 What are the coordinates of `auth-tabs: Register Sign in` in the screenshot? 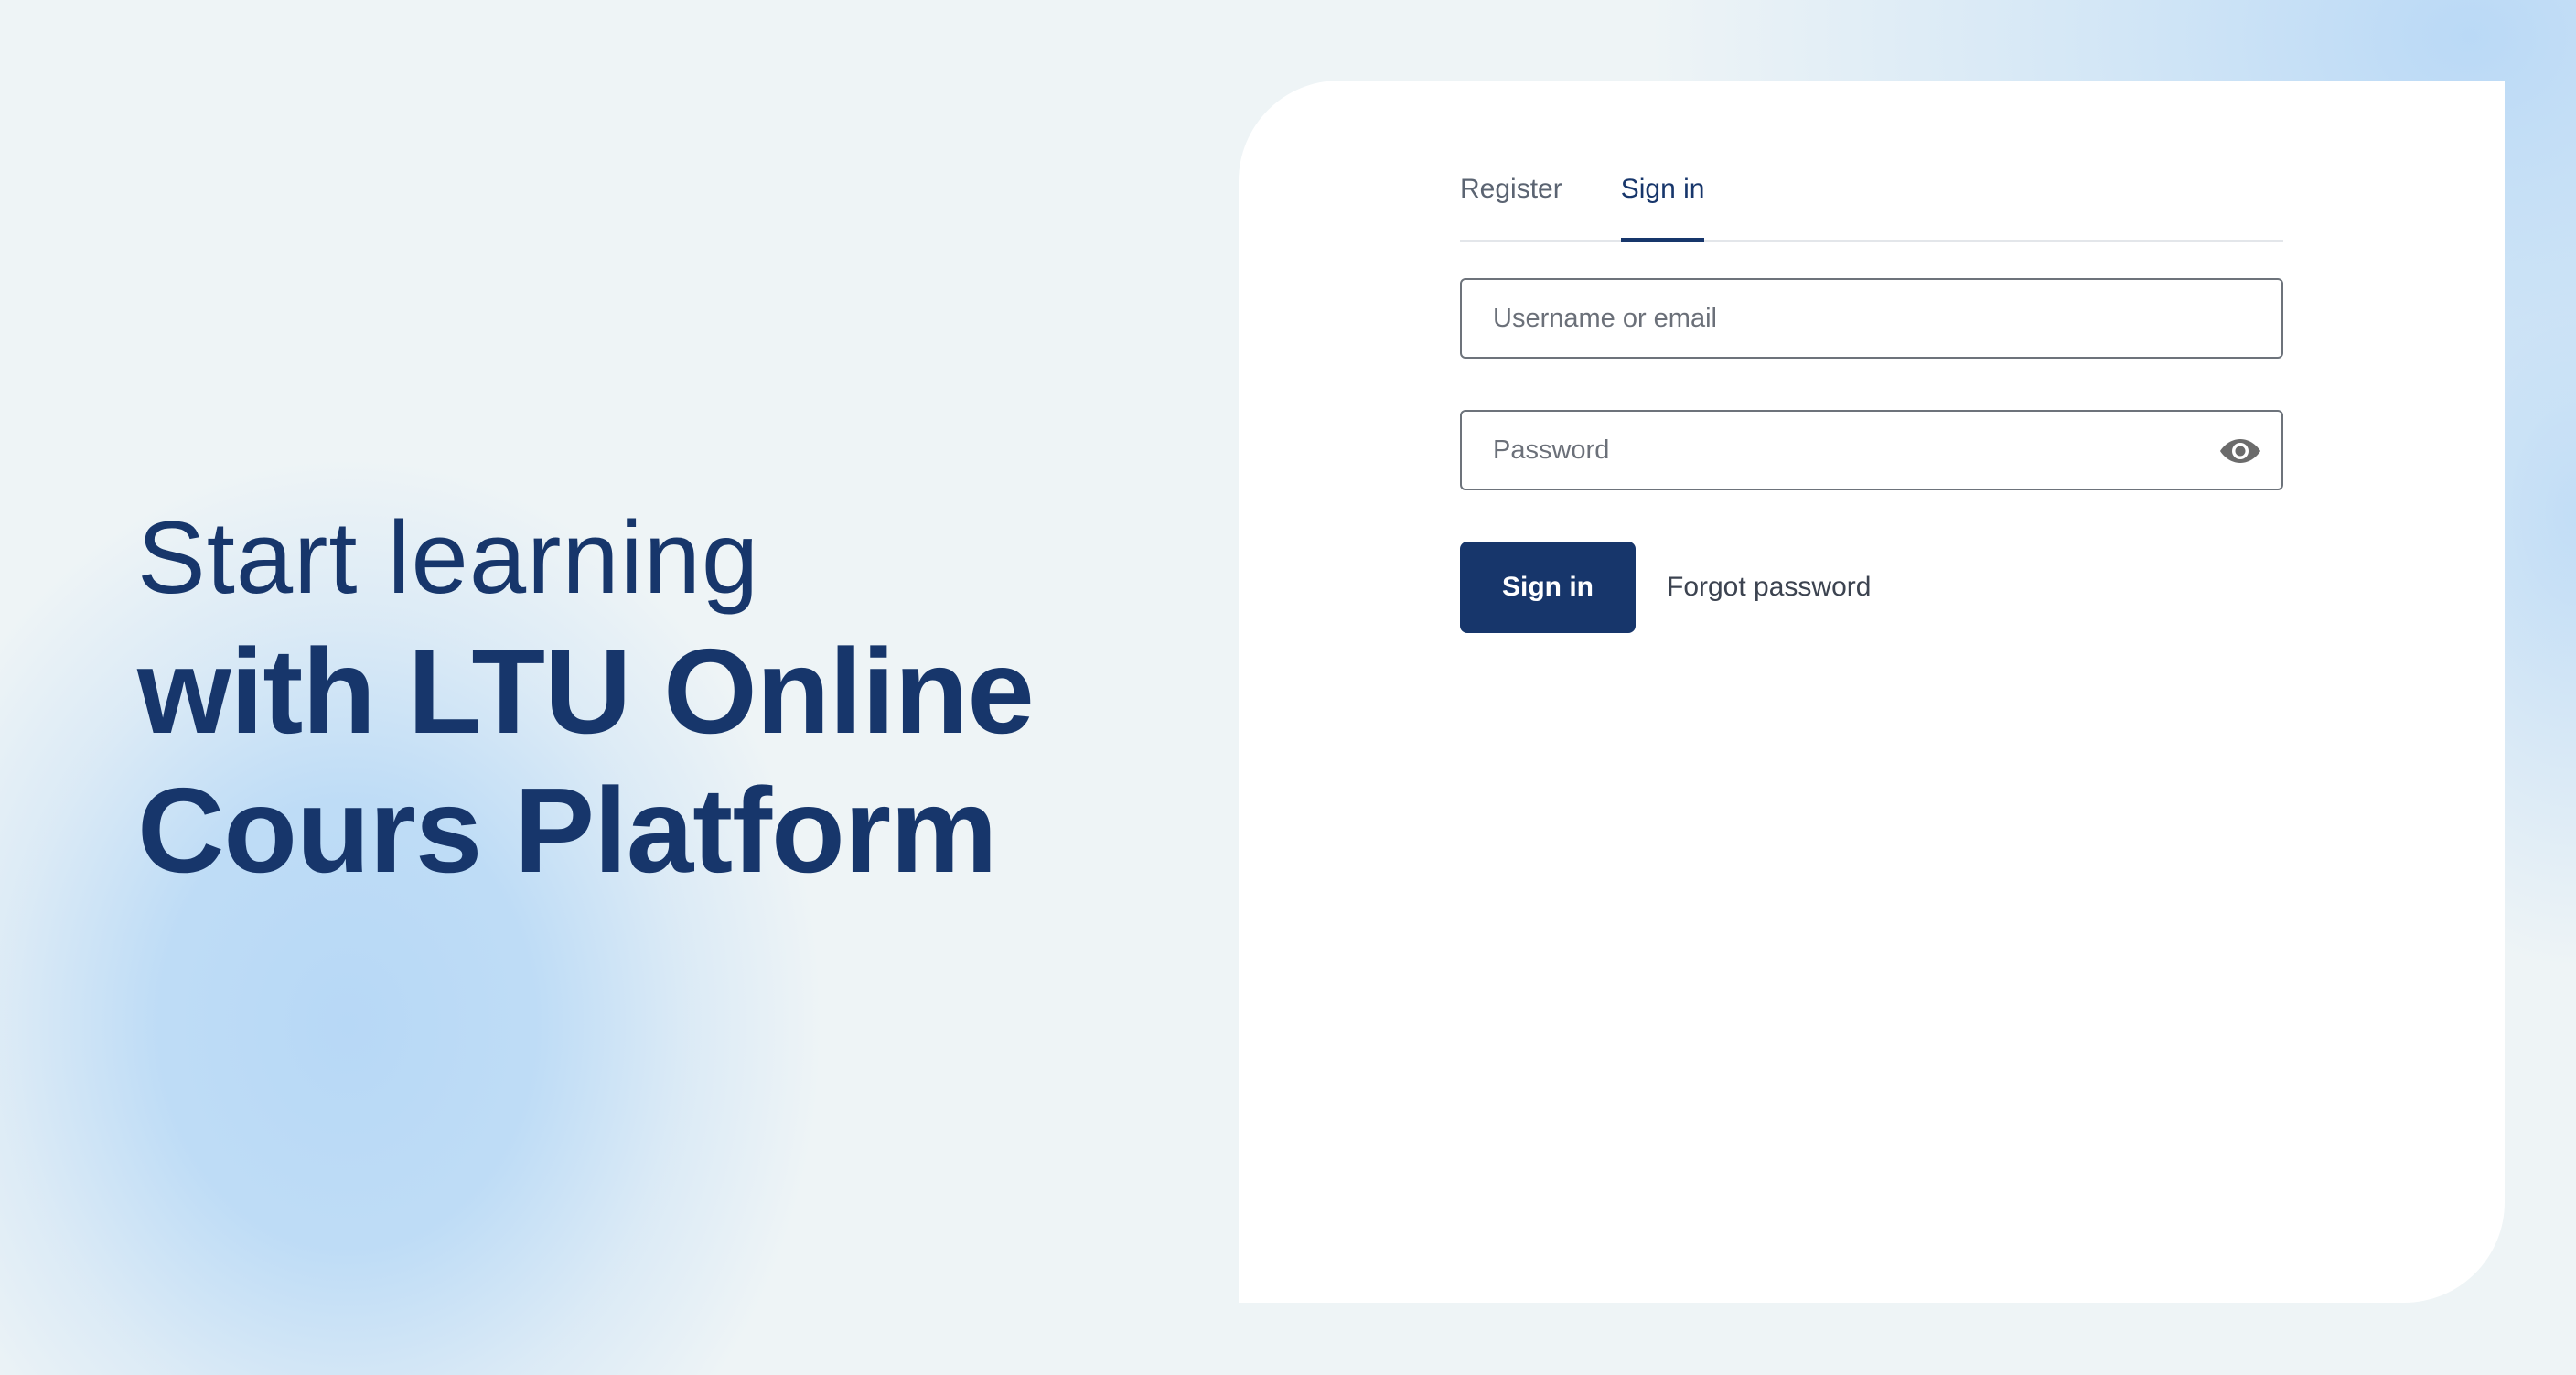 It's located at (1872, 203).